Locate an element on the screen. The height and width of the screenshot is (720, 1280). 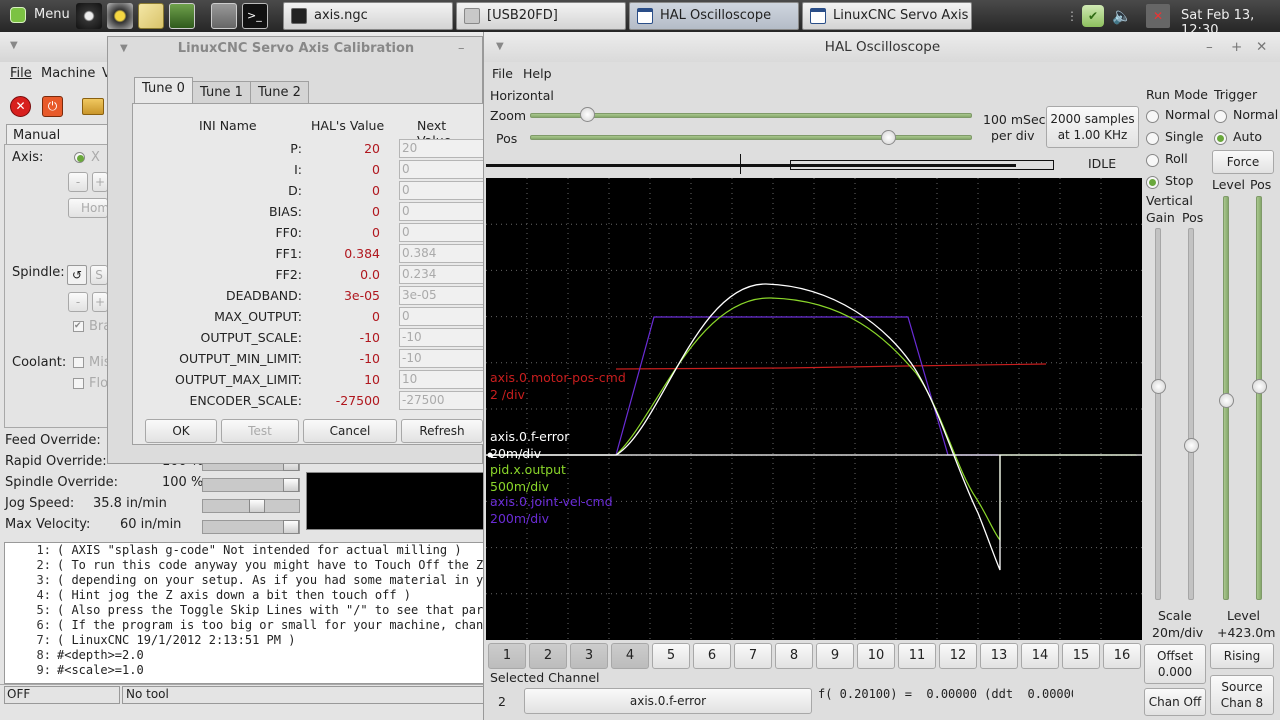
task-hal-oscilloscope: HAL Oscilloscope is located at coordinates (714, 16).